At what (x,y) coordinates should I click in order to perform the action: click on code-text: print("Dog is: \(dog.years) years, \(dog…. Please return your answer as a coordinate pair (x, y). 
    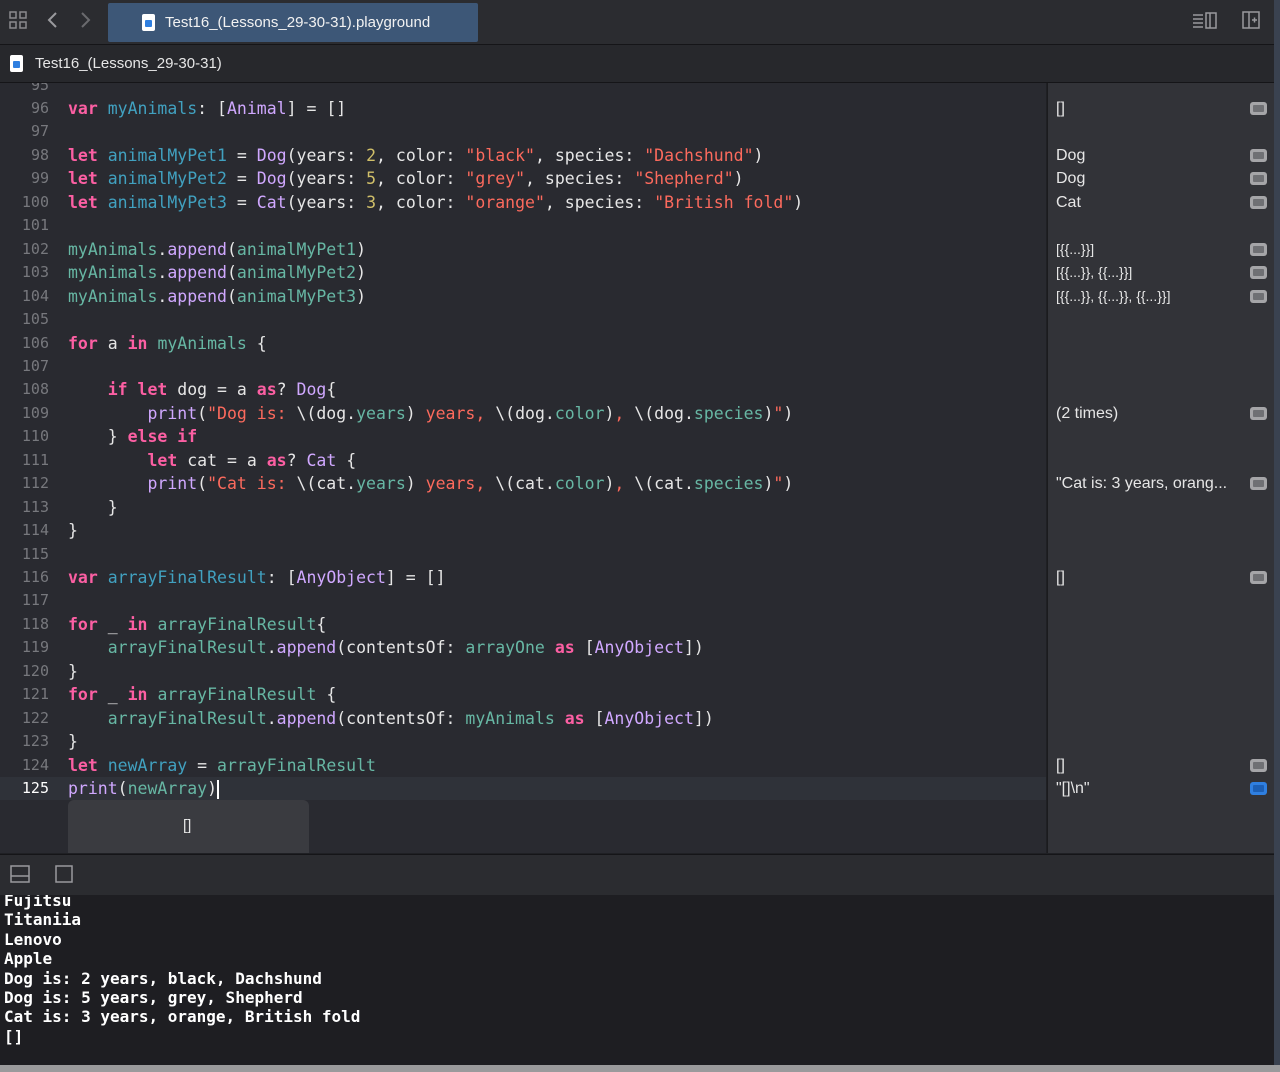
    Looking at the image, I should click on (470, 413).